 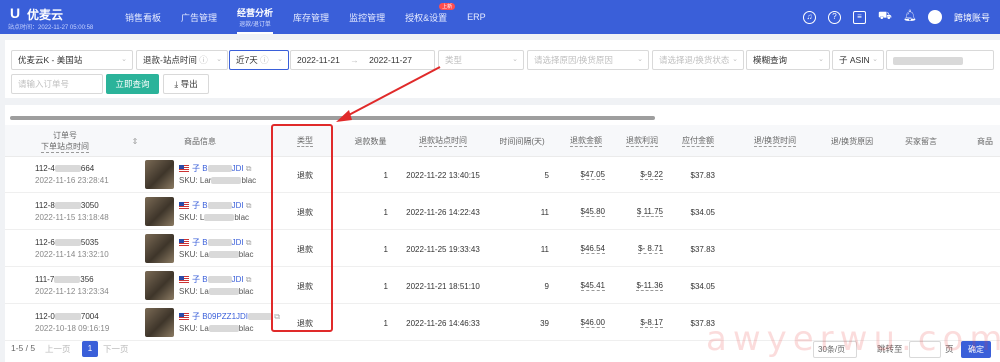 I want to click on watermark: awyerwu.com, so click(x=853, y=339).